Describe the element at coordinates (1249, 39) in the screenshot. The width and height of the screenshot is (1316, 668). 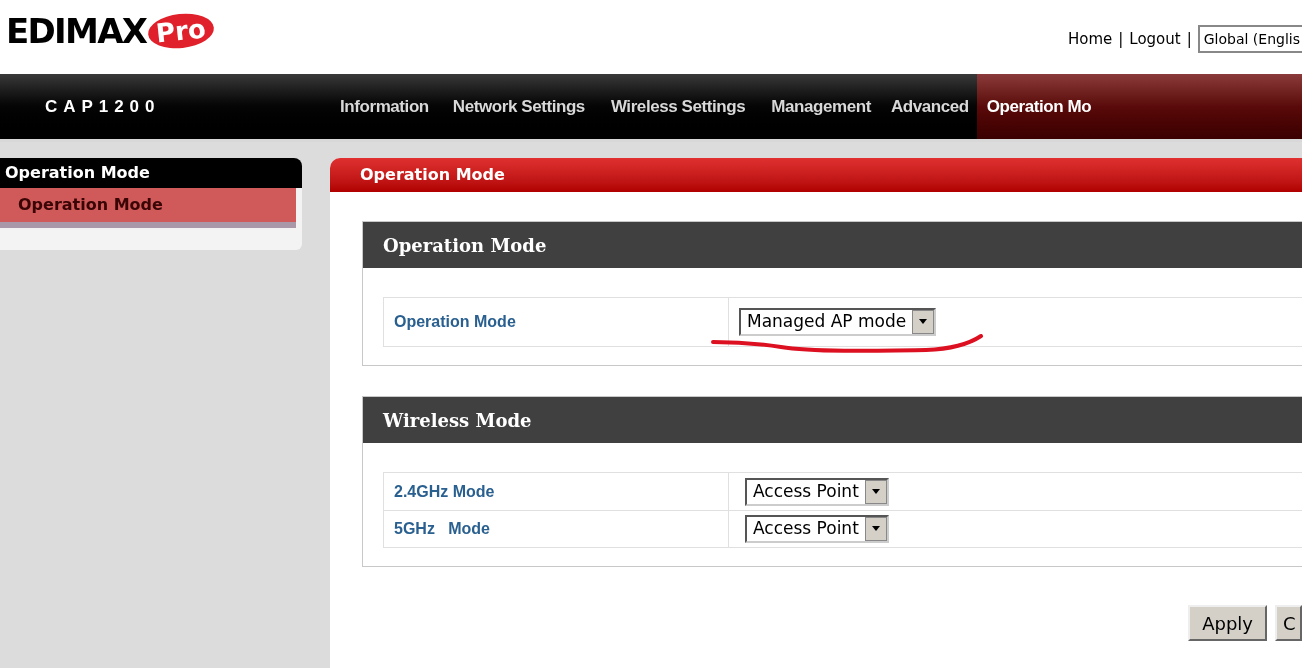
I see `language-select: Global (Englis` at that location.